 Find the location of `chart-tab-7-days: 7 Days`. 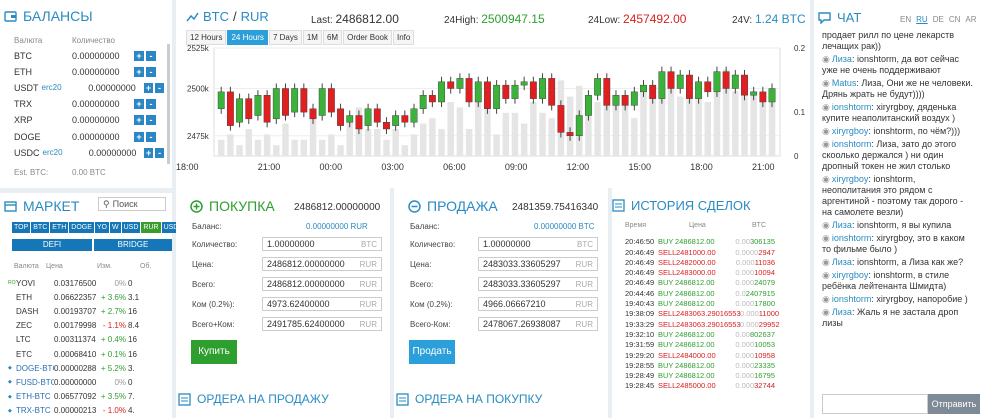

chart-tab-7-days: 7 Days is located at coordinates (285, 37).